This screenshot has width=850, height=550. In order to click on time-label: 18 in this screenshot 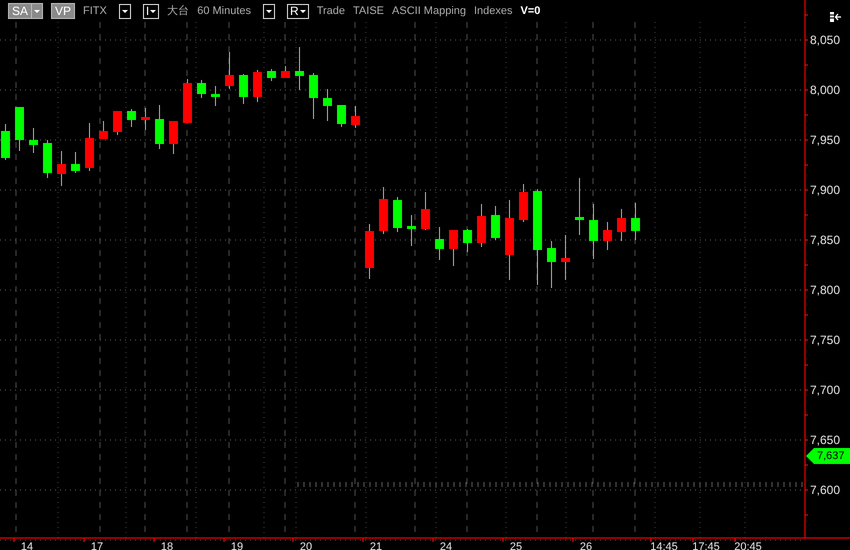, I will do `click(167, 545)`.